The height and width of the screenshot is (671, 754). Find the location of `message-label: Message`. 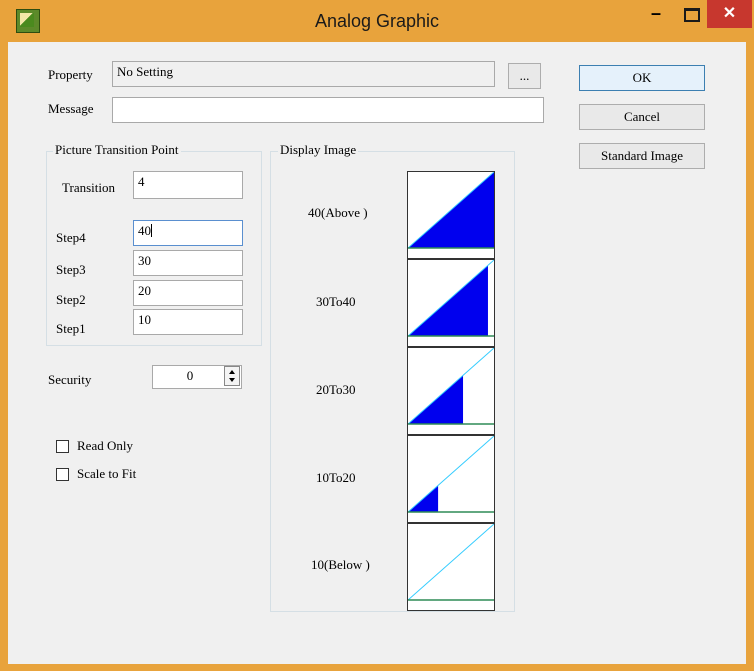

message-label: Message is located at coordinates (71, 108).